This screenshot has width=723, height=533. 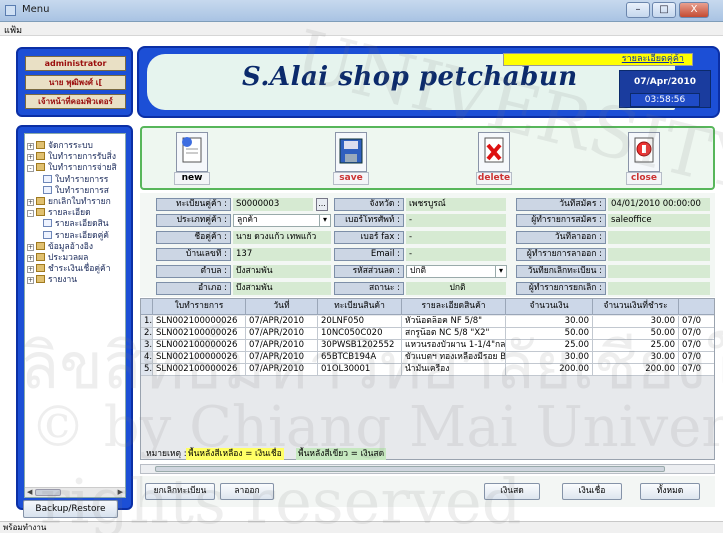 I want to click on discount-select: ปกติ, so click(x=456, y=271).